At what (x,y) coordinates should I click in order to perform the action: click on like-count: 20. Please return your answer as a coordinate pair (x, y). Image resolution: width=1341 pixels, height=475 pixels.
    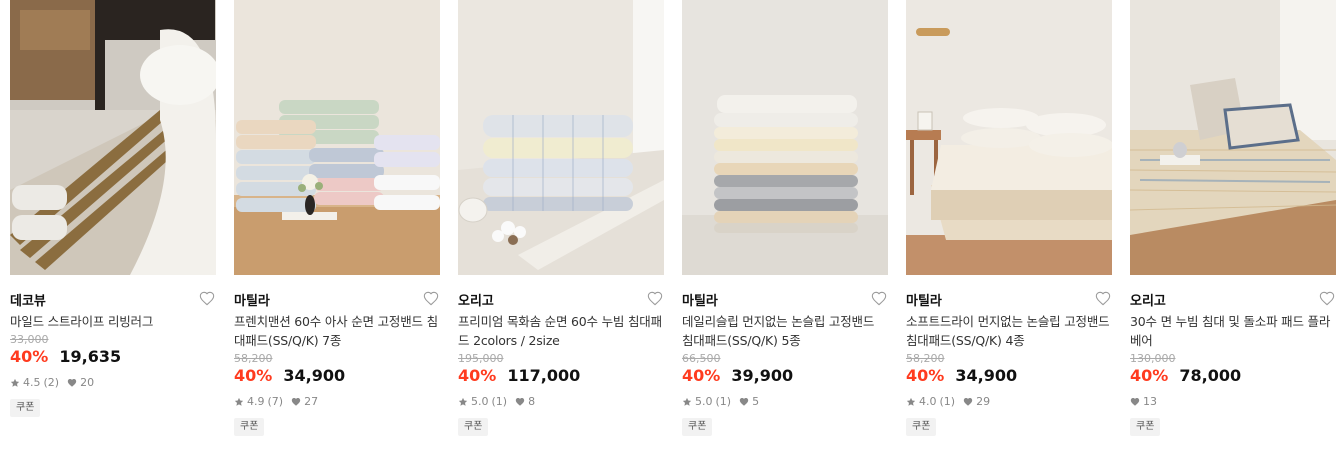
    Looking at the image, I should click on (87, 382).